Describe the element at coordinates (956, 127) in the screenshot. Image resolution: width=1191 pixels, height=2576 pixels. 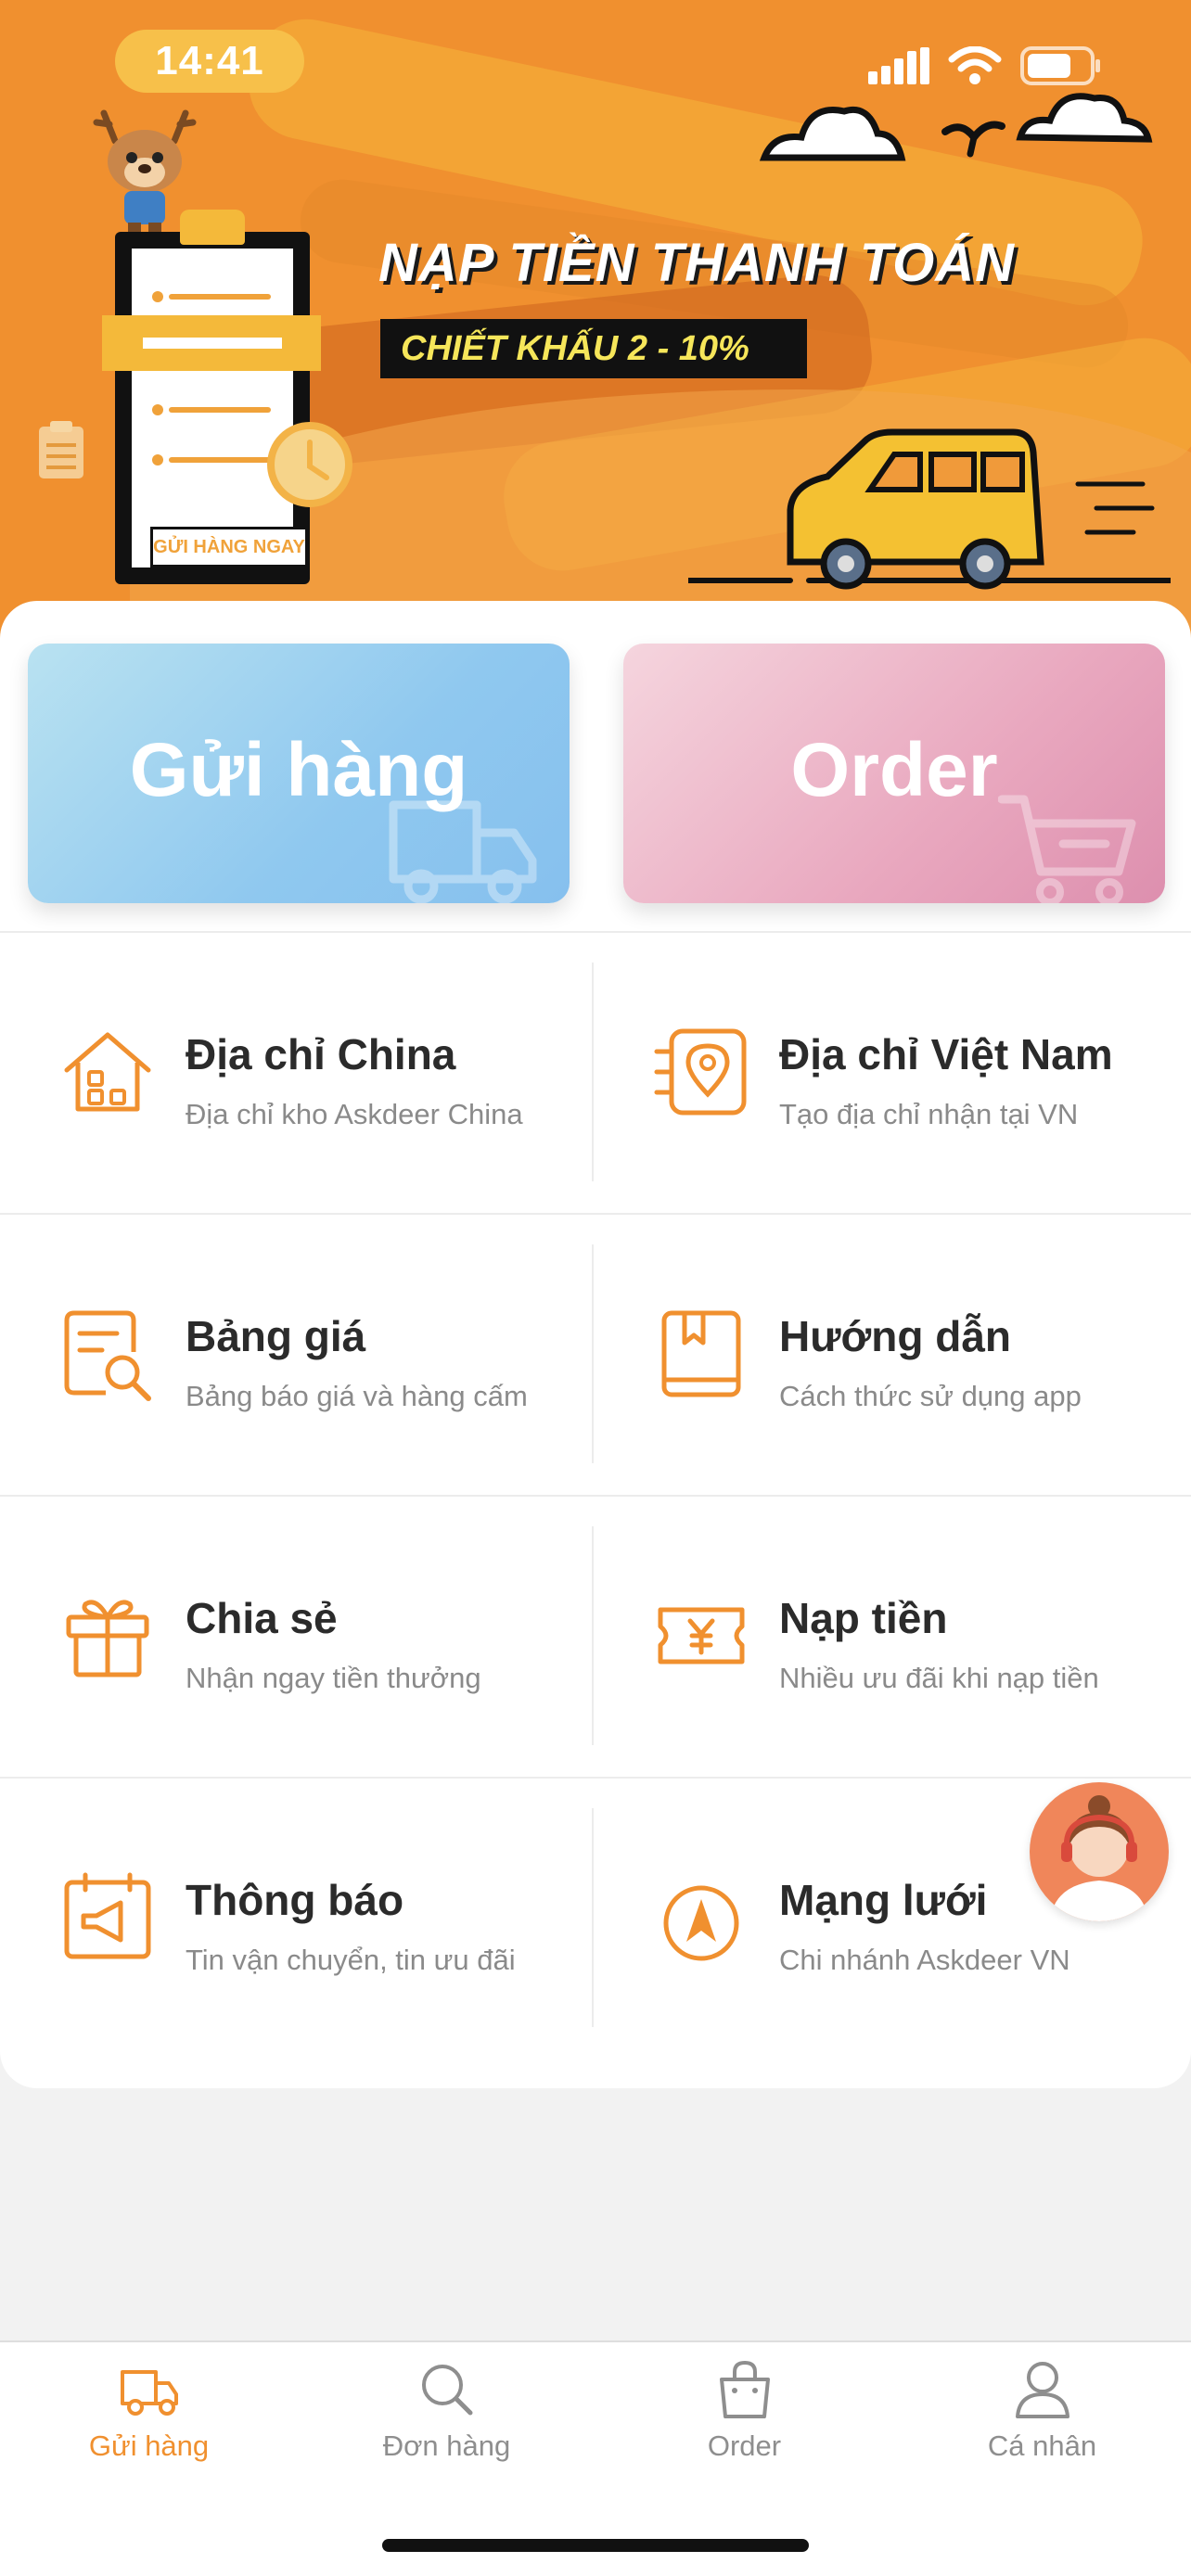
I see `clouds-icon` at that location.